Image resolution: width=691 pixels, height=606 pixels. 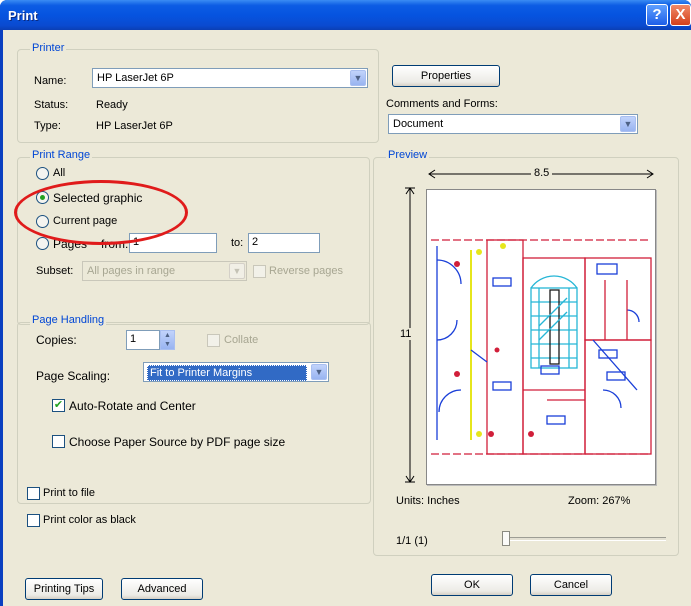 I want to click on collate-checkbox, so click(x=213, y=340).